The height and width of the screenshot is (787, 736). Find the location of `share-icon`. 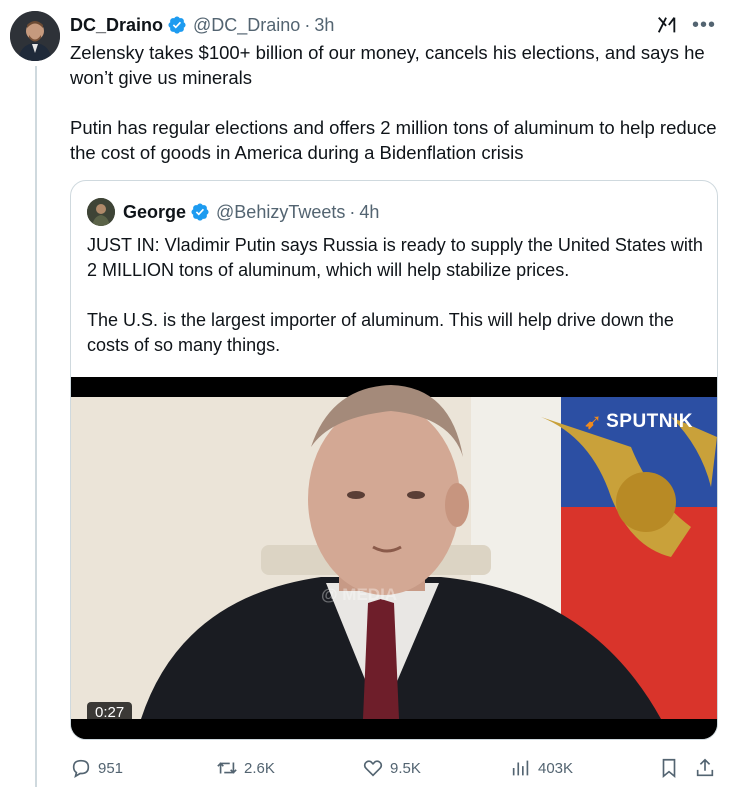

share-icon is located at coordinates (705, 767).